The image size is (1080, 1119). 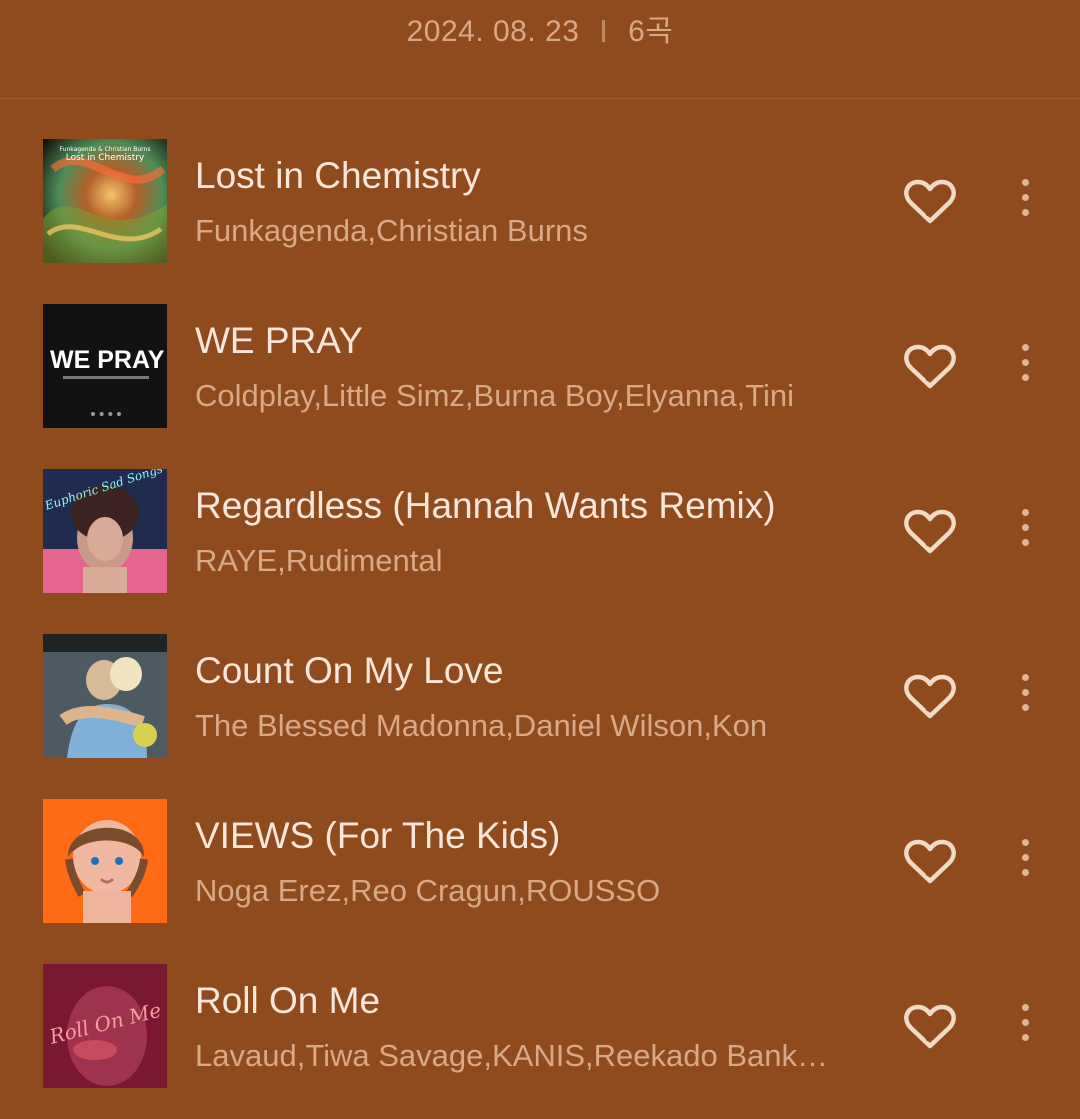 I want to click on track-title: WE PRAY, so click(x=279, y=340).